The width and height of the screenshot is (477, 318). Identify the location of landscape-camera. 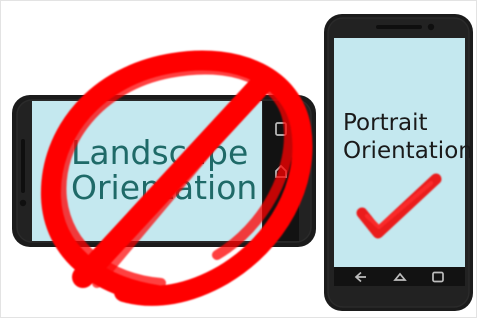
(23, 203).